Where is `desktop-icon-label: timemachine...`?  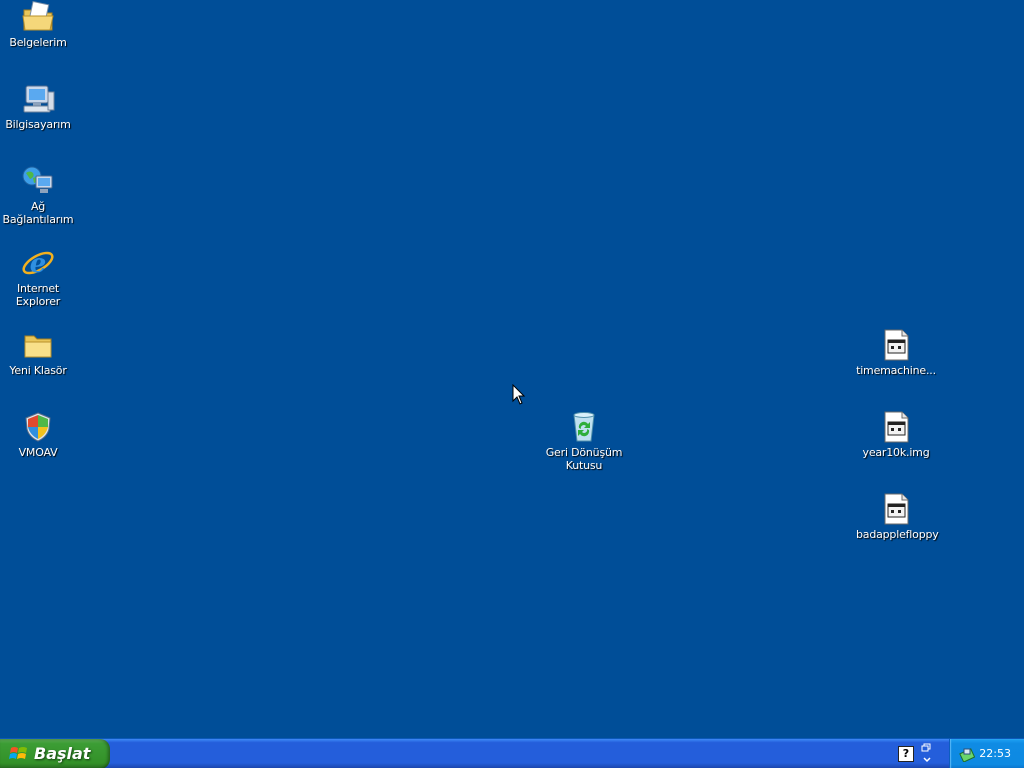 desktop-icon-label: timemachine... is located at coordinates (896, 370).